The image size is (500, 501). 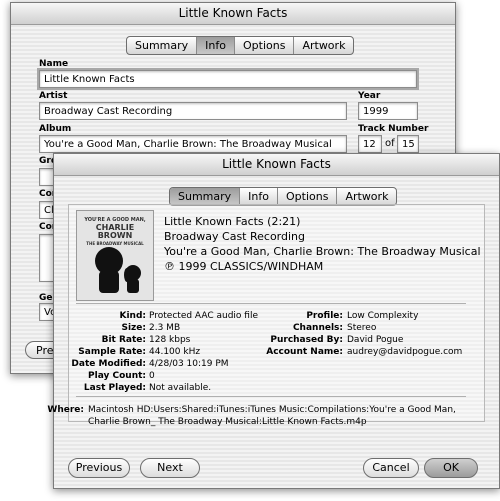 I want to click on artist-label: Artist, so click(x=53, y=96).